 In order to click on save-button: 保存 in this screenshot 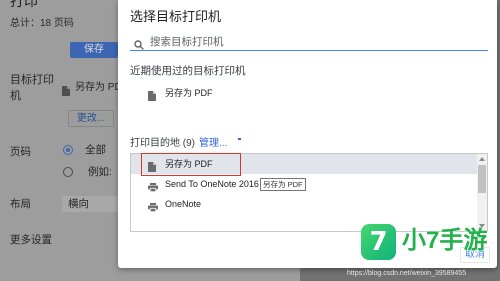, I will do `click(94, 50)`.